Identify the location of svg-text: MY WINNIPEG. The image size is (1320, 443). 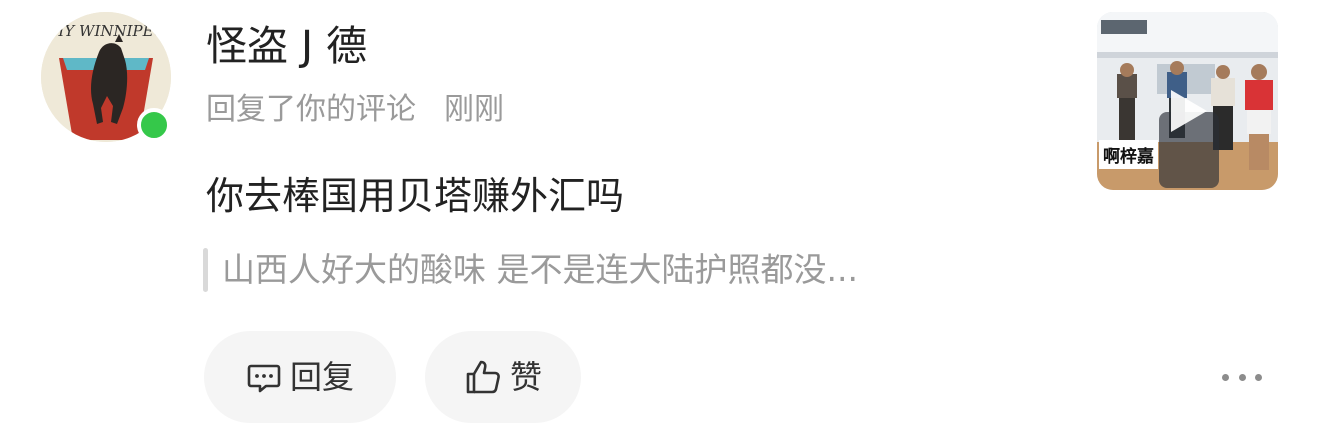
(107, 31).